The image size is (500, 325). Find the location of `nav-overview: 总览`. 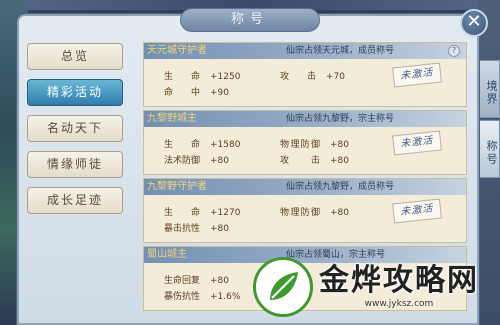

nav-overview: 总览 is located at coordinates (75, 56).